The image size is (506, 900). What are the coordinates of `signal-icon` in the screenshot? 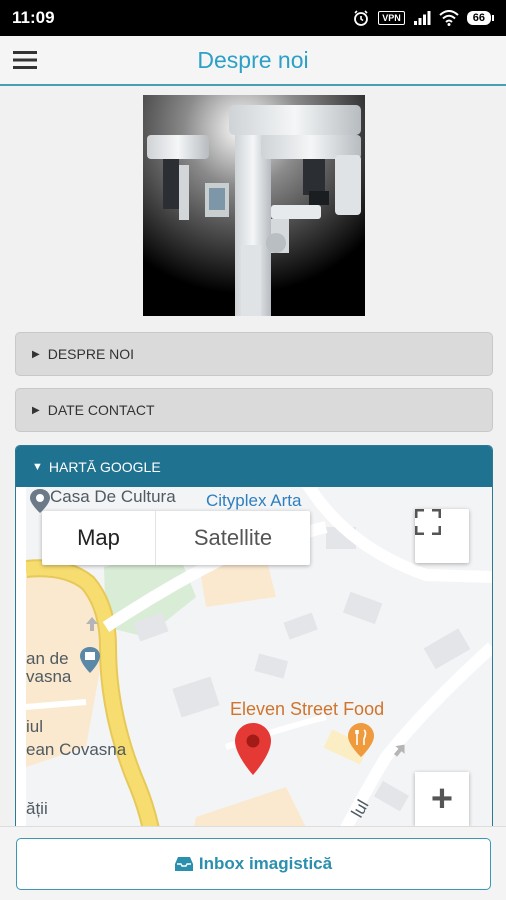 It's located at (422, 18).